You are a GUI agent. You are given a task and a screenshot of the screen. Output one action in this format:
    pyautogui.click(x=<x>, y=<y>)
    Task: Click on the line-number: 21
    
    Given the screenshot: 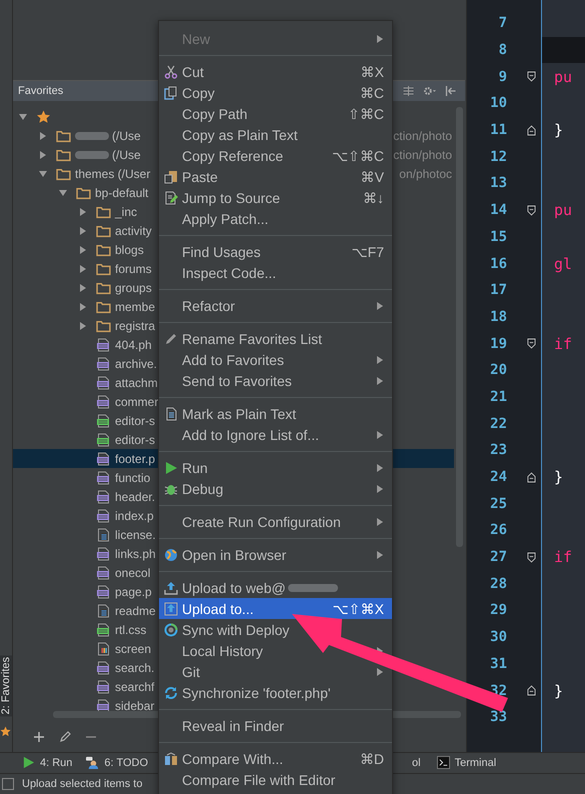 What is the action you would take?
    pyautogui.click(x=498, y=396)
    